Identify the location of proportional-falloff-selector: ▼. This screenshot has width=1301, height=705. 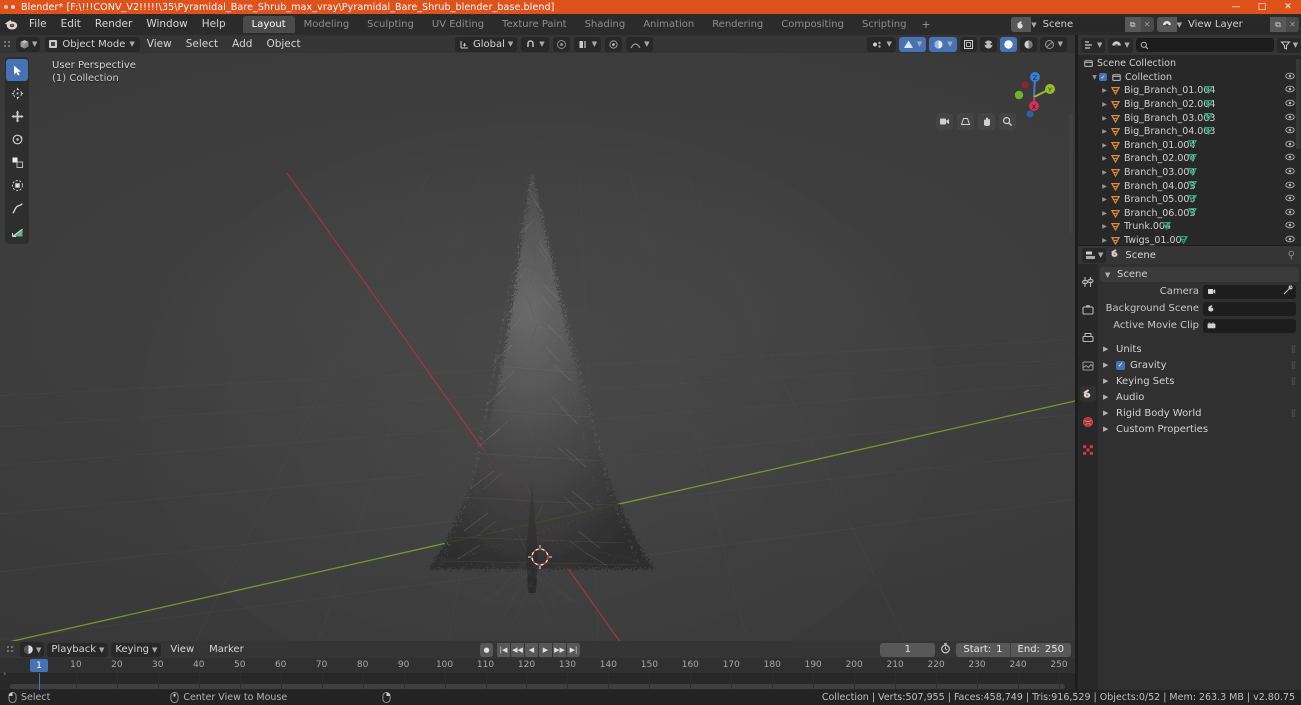
(640, 44).